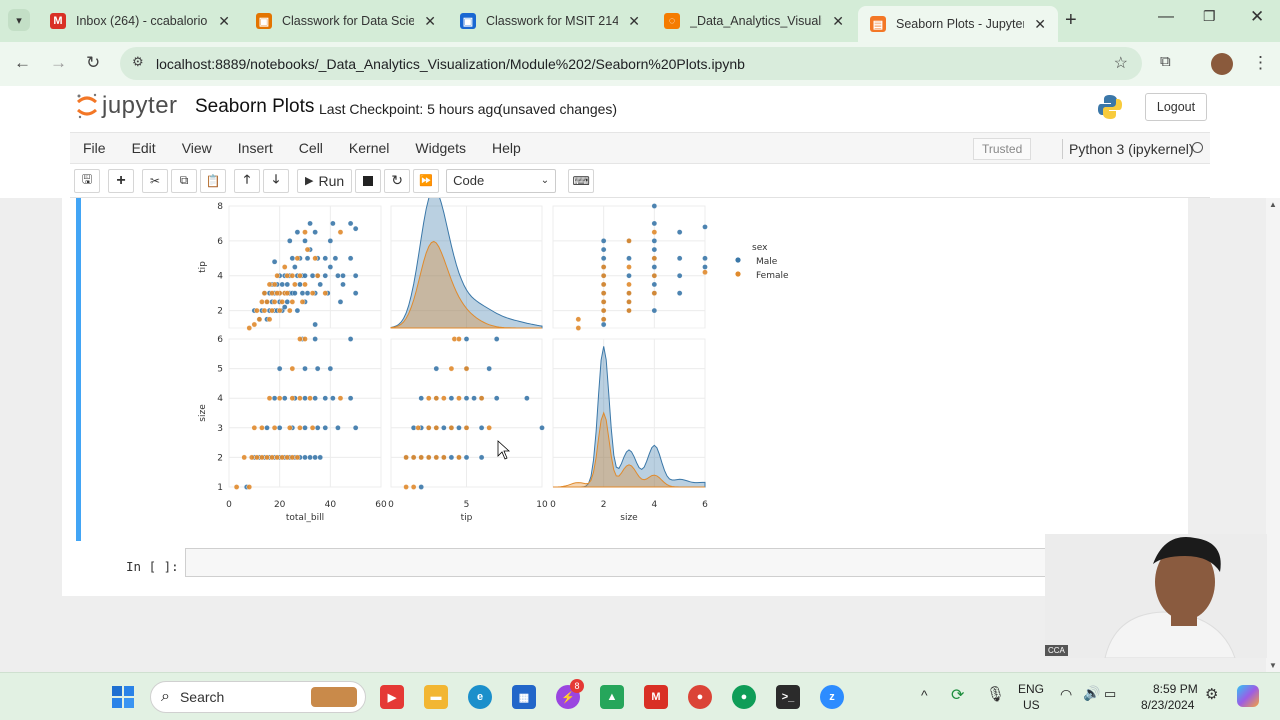  I want to click on copy-button: ⧉, so click(184, 180).